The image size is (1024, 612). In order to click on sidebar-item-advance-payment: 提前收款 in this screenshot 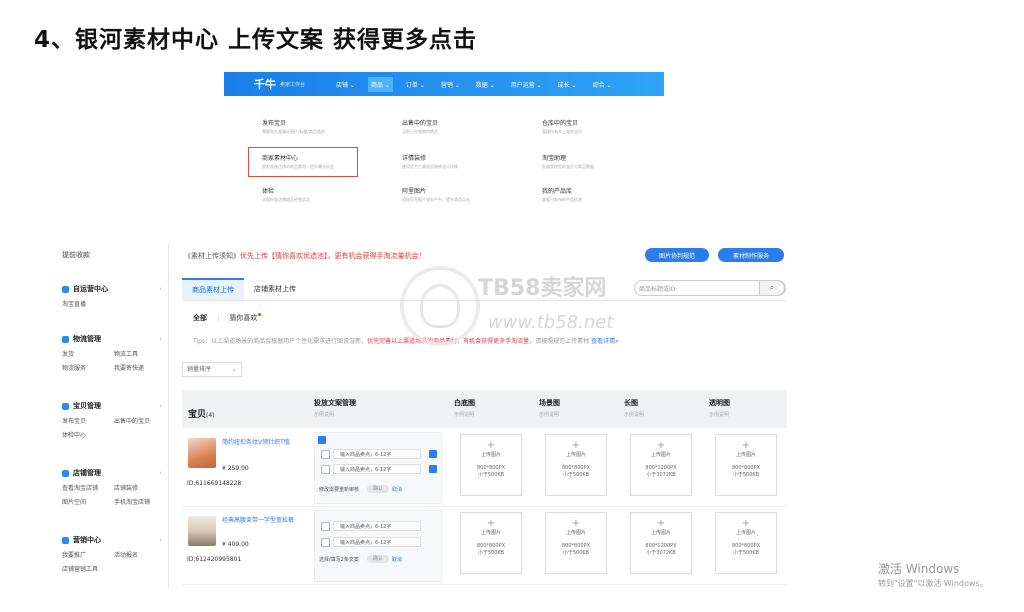, I will do `click(117, 255)`.